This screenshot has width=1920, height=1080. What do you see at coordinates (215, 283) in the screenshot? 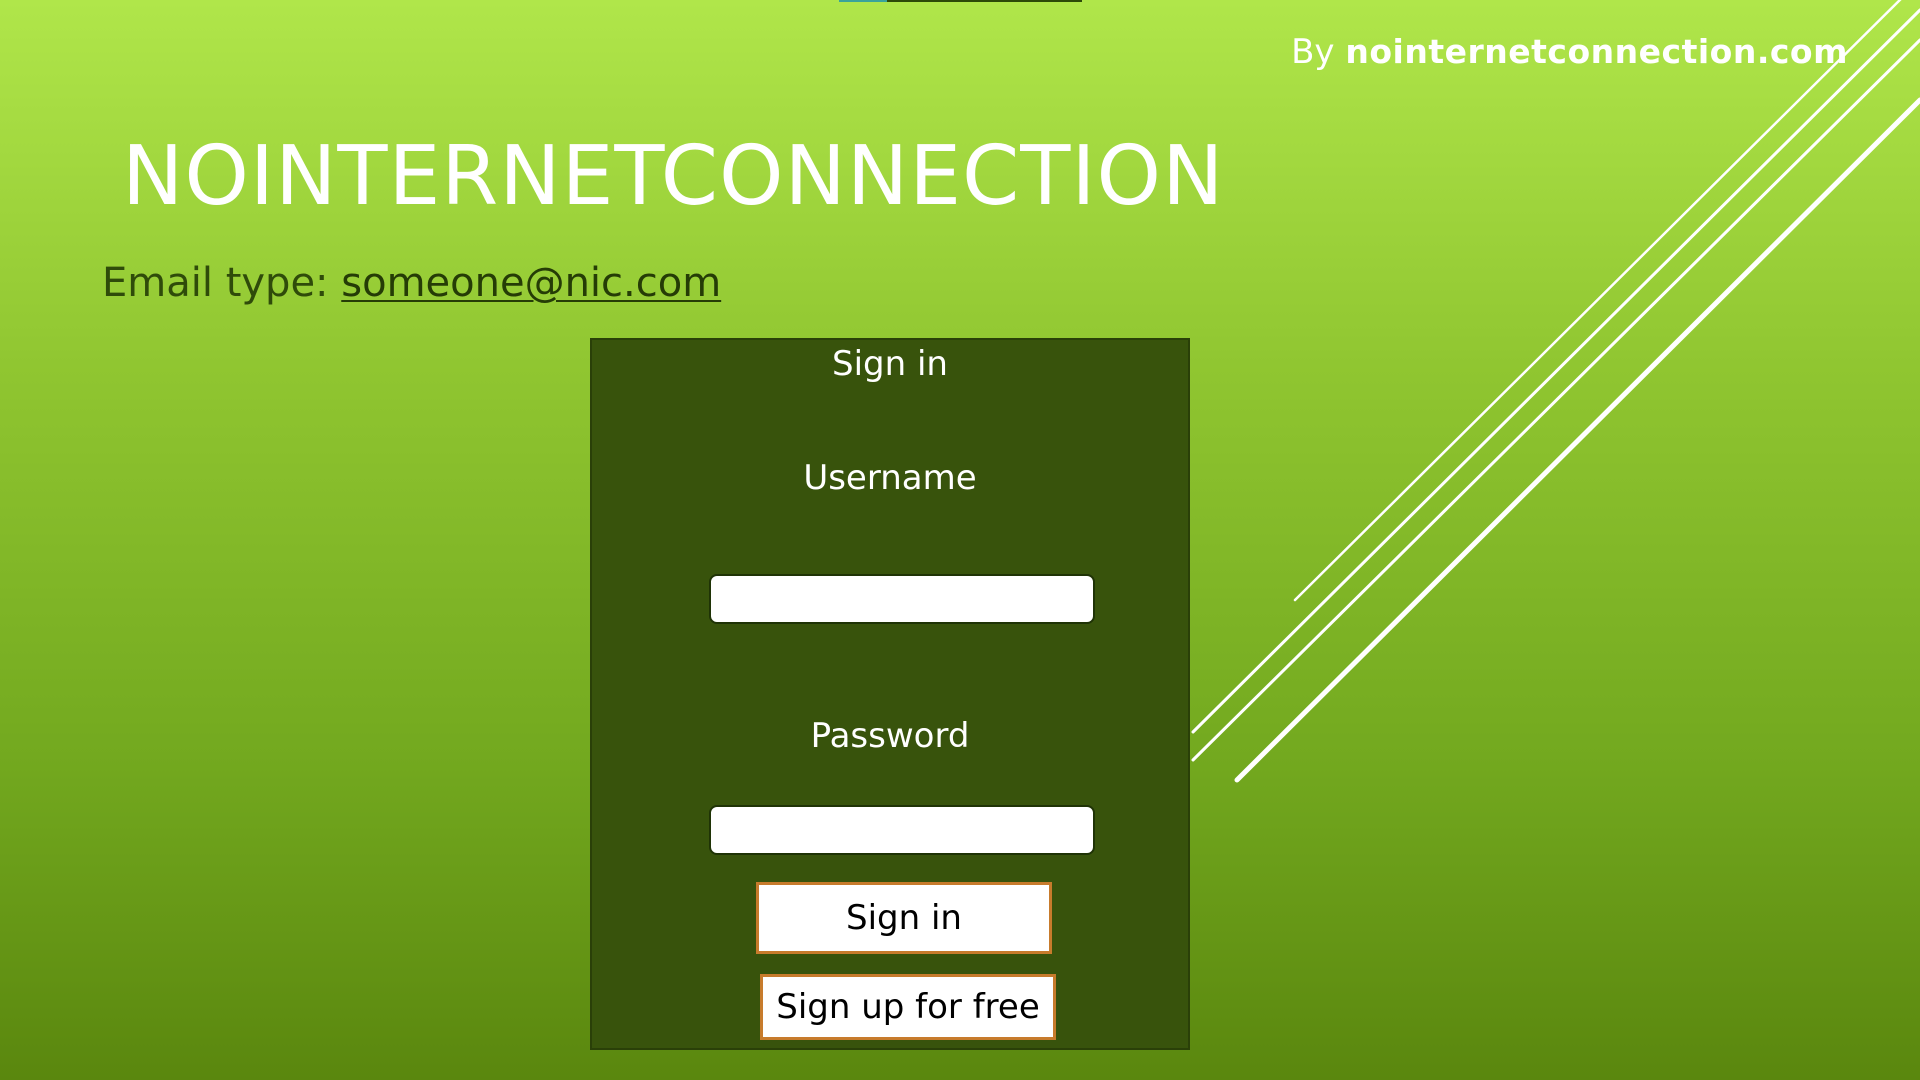
I see `email-hint-label: Email type:` at bounding box center [215, 283].